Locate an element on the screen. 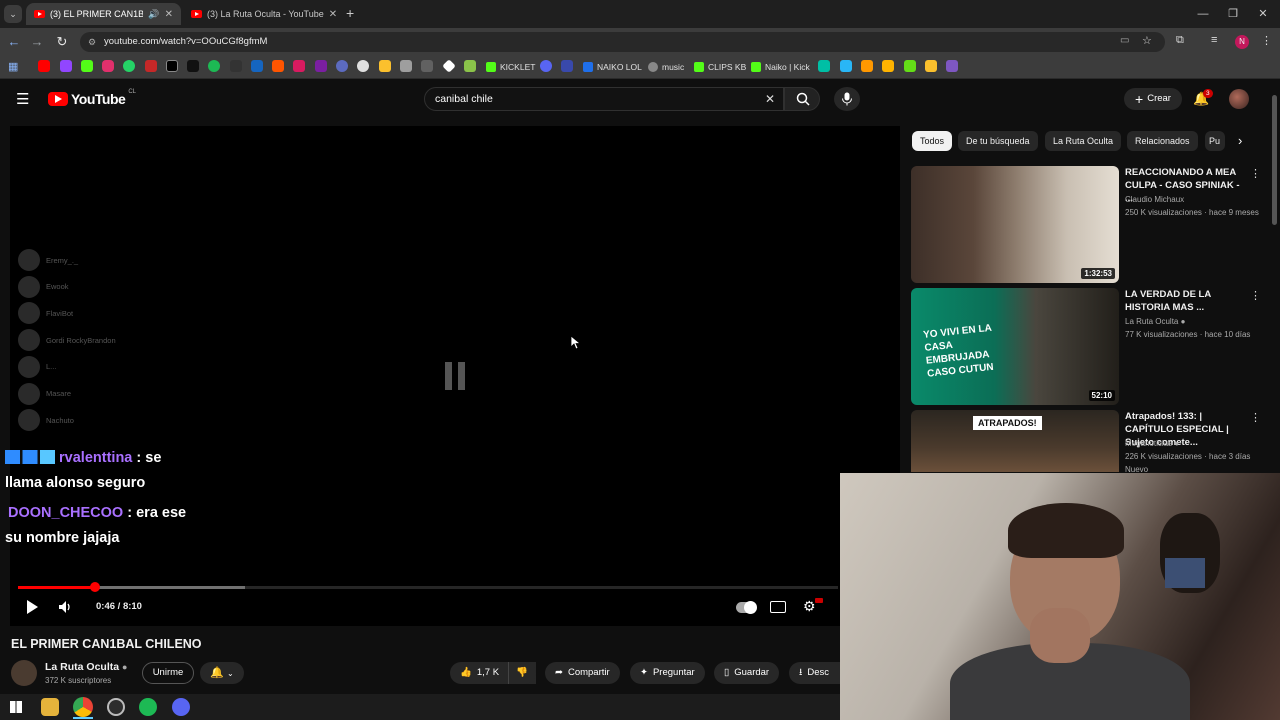  progress-scrubber is located at coordinates (94, 587).